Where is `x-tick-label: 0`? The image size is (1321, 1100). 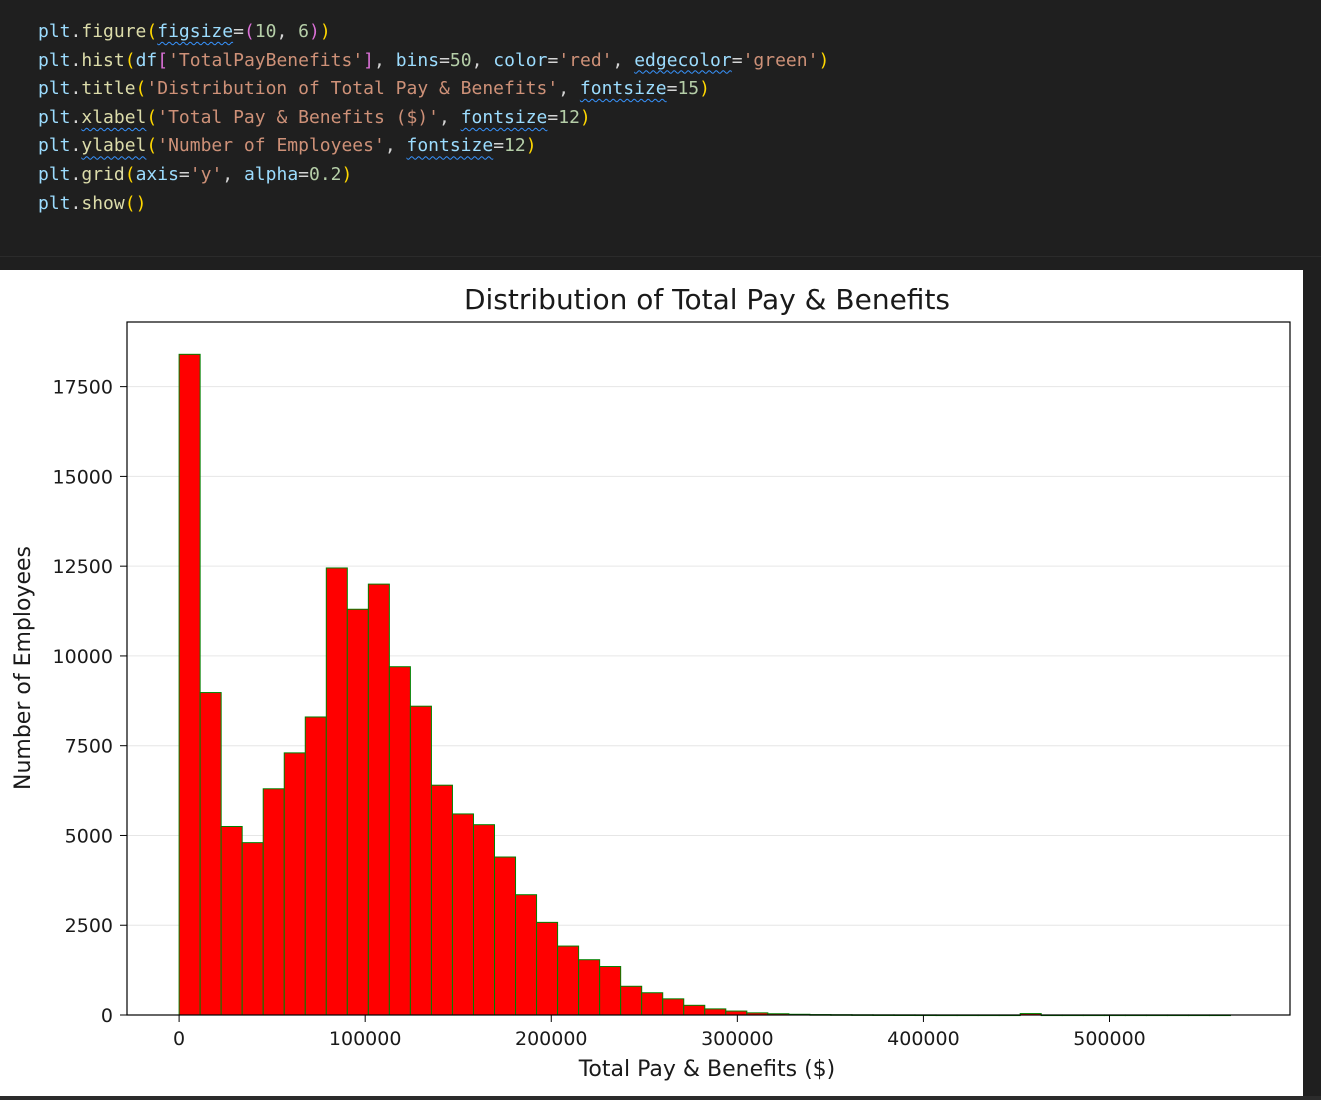
x-tick-label: 0 is located at coordinates (179, 1039).